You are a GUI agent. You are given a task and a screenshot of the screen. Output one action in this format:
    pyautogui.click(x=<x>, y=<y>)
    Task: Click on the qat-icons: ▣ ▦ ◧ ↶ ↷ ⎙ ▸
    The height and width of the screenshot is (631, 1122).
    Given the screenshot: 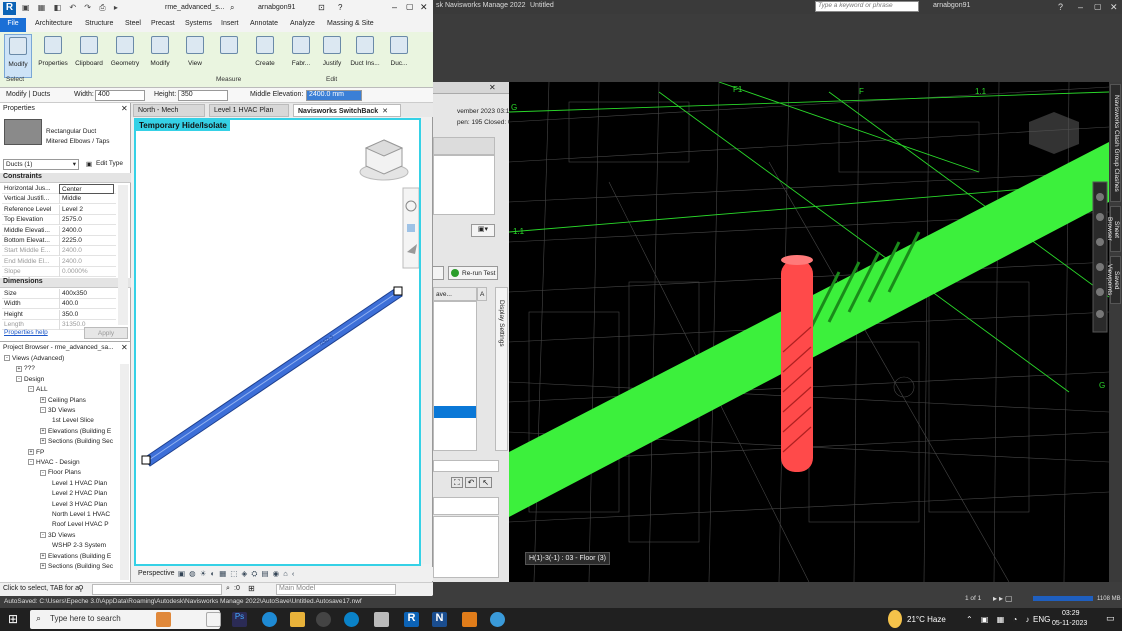 What is the action you would take?
    pyautogui.click(x=71, y=8)
    